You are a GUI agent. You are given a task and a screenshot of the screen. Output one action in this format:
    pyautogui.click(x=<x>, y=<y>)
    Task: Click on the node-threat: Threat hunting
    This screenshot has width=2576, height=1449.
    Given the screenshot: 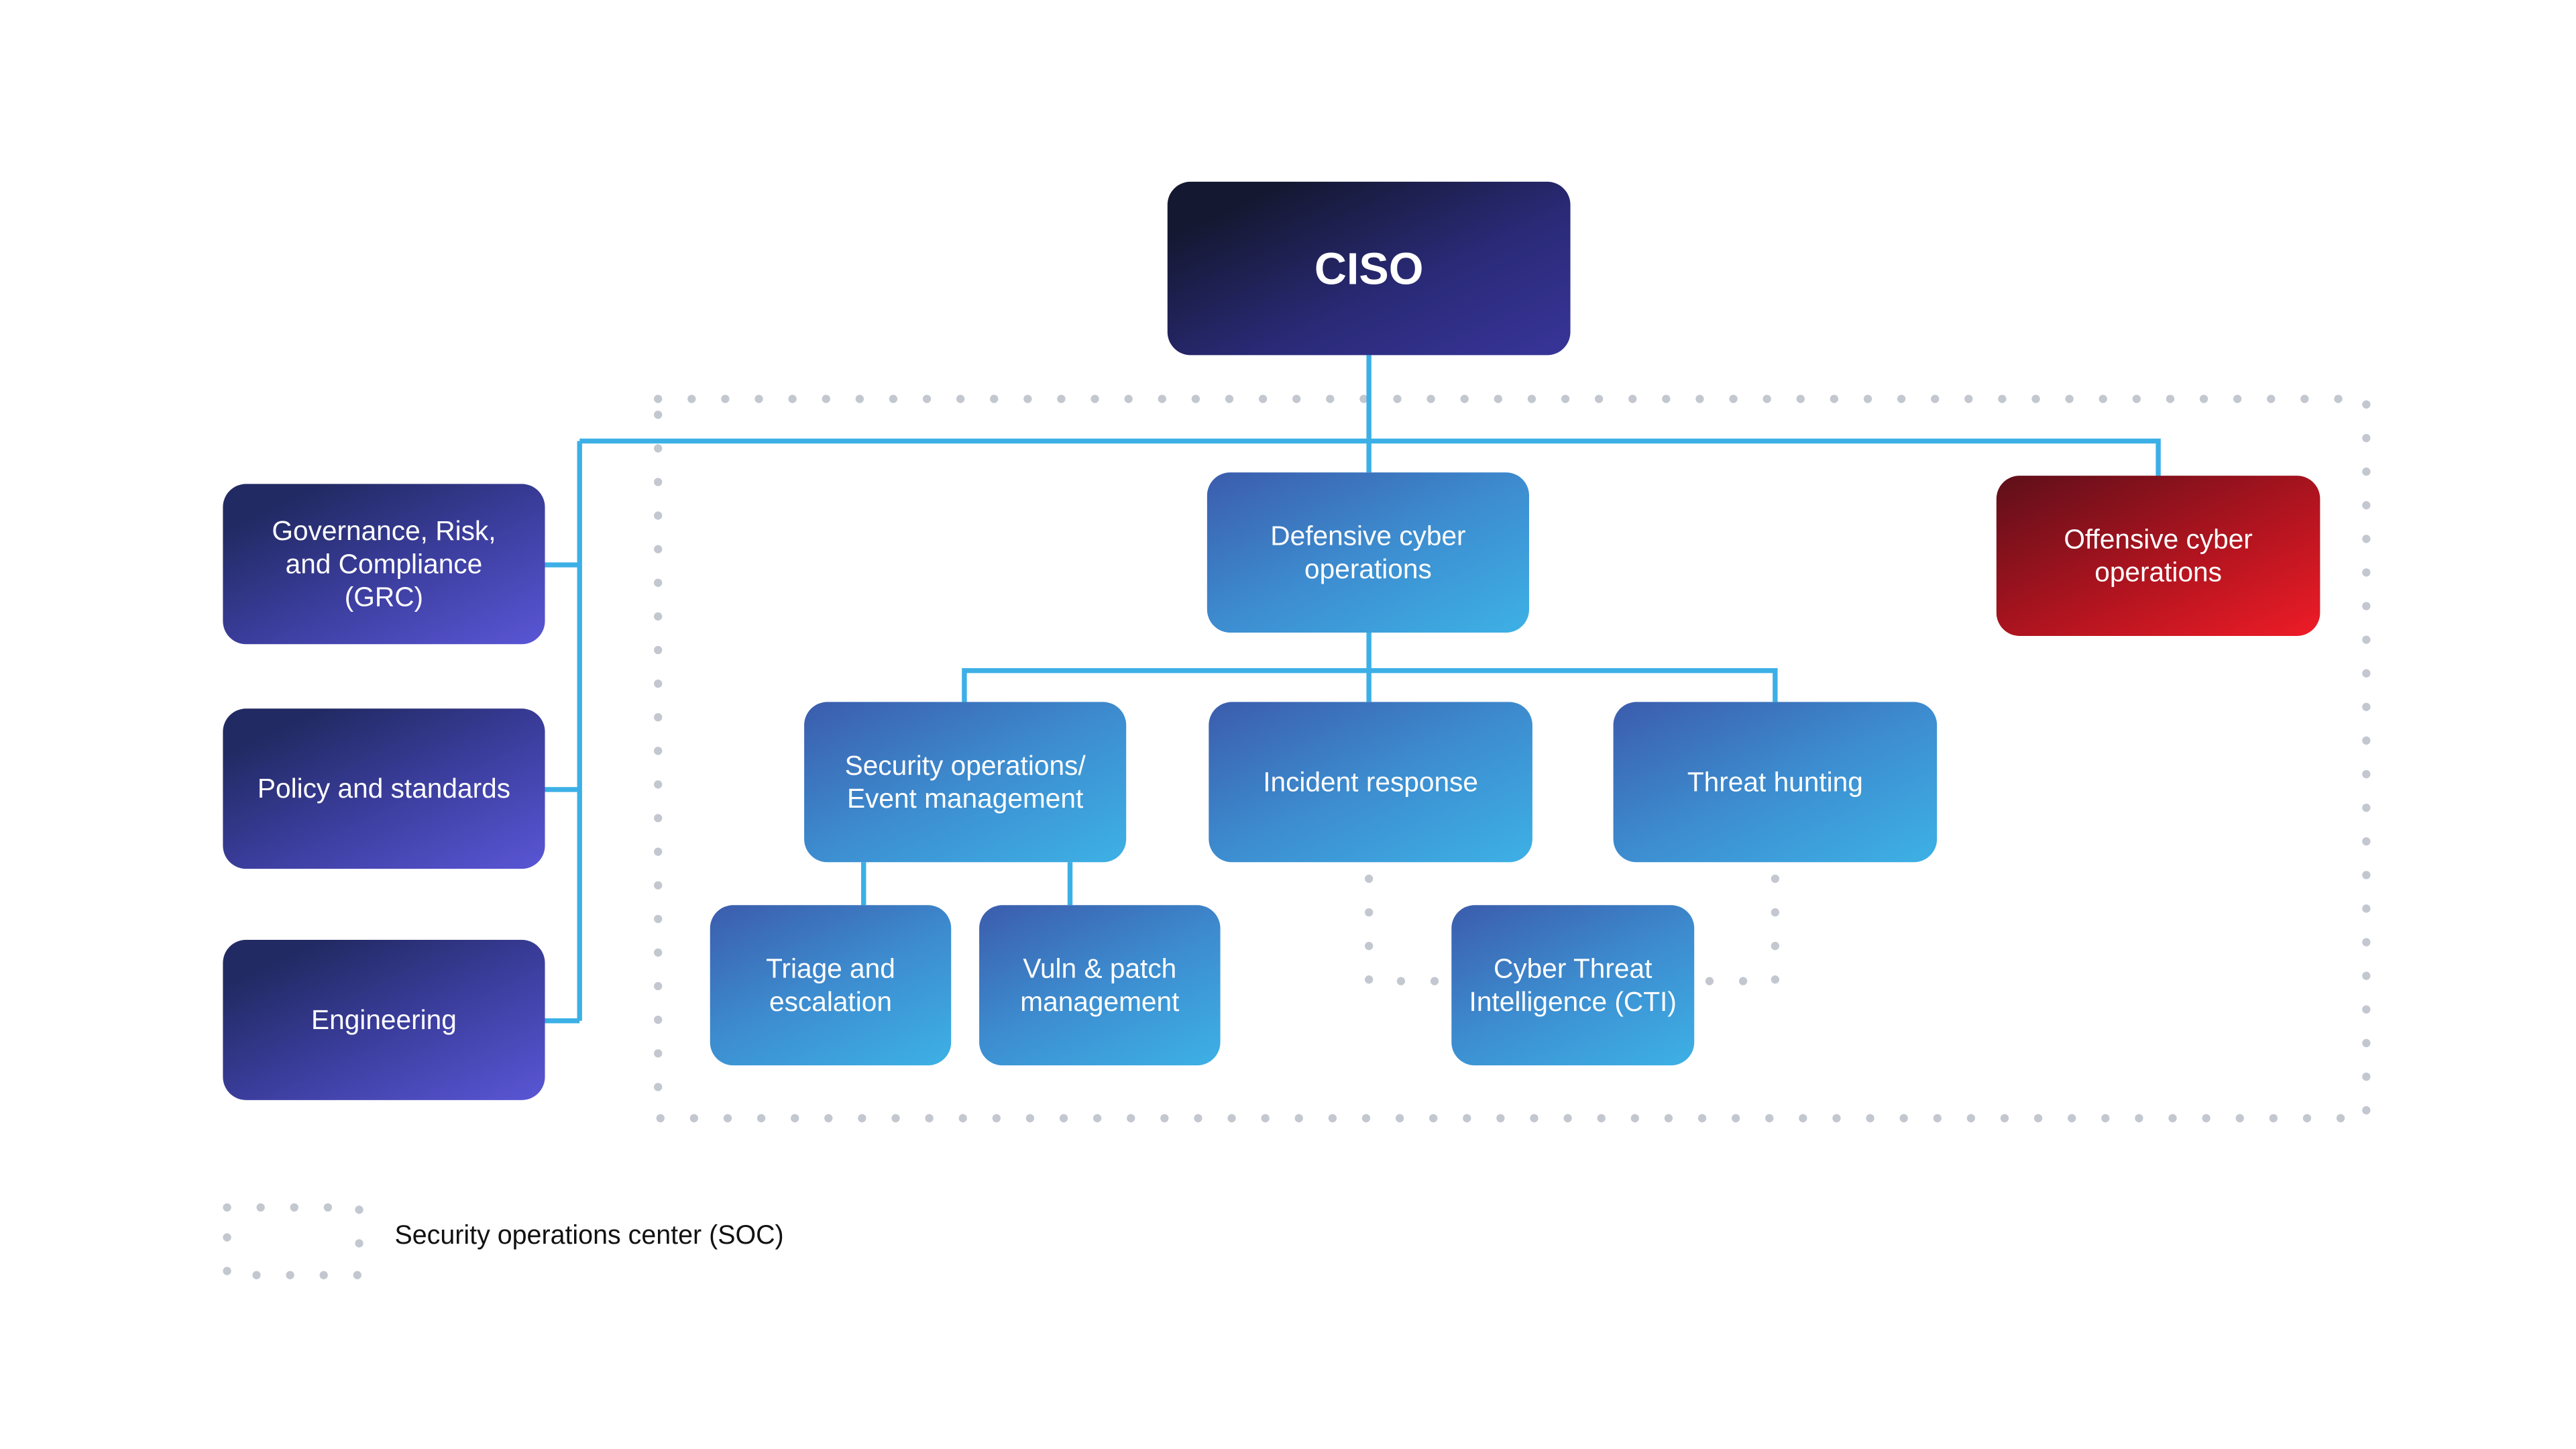 What is the action you would take?
    pyautogui.click(x=1775, y=782)
    